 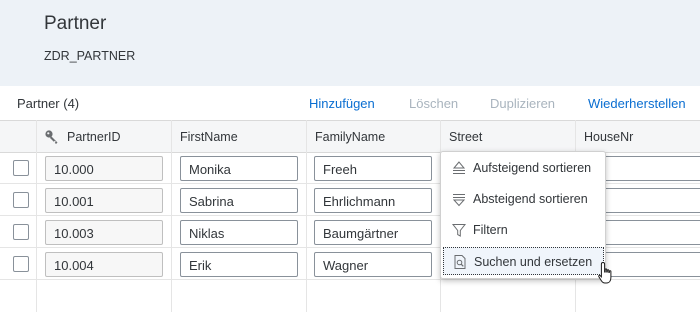 I want to click on firstname-input: Monika, so click(x=239, y=168).